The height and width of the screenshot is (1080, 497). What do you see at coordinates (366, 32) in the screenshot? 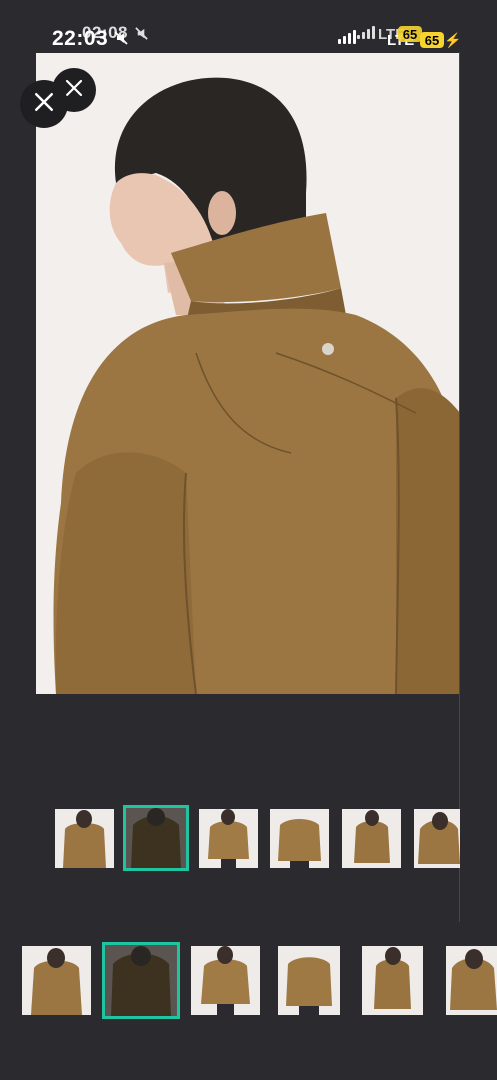
I see `signal-icon-ghost` at bounding box center [366, 32].